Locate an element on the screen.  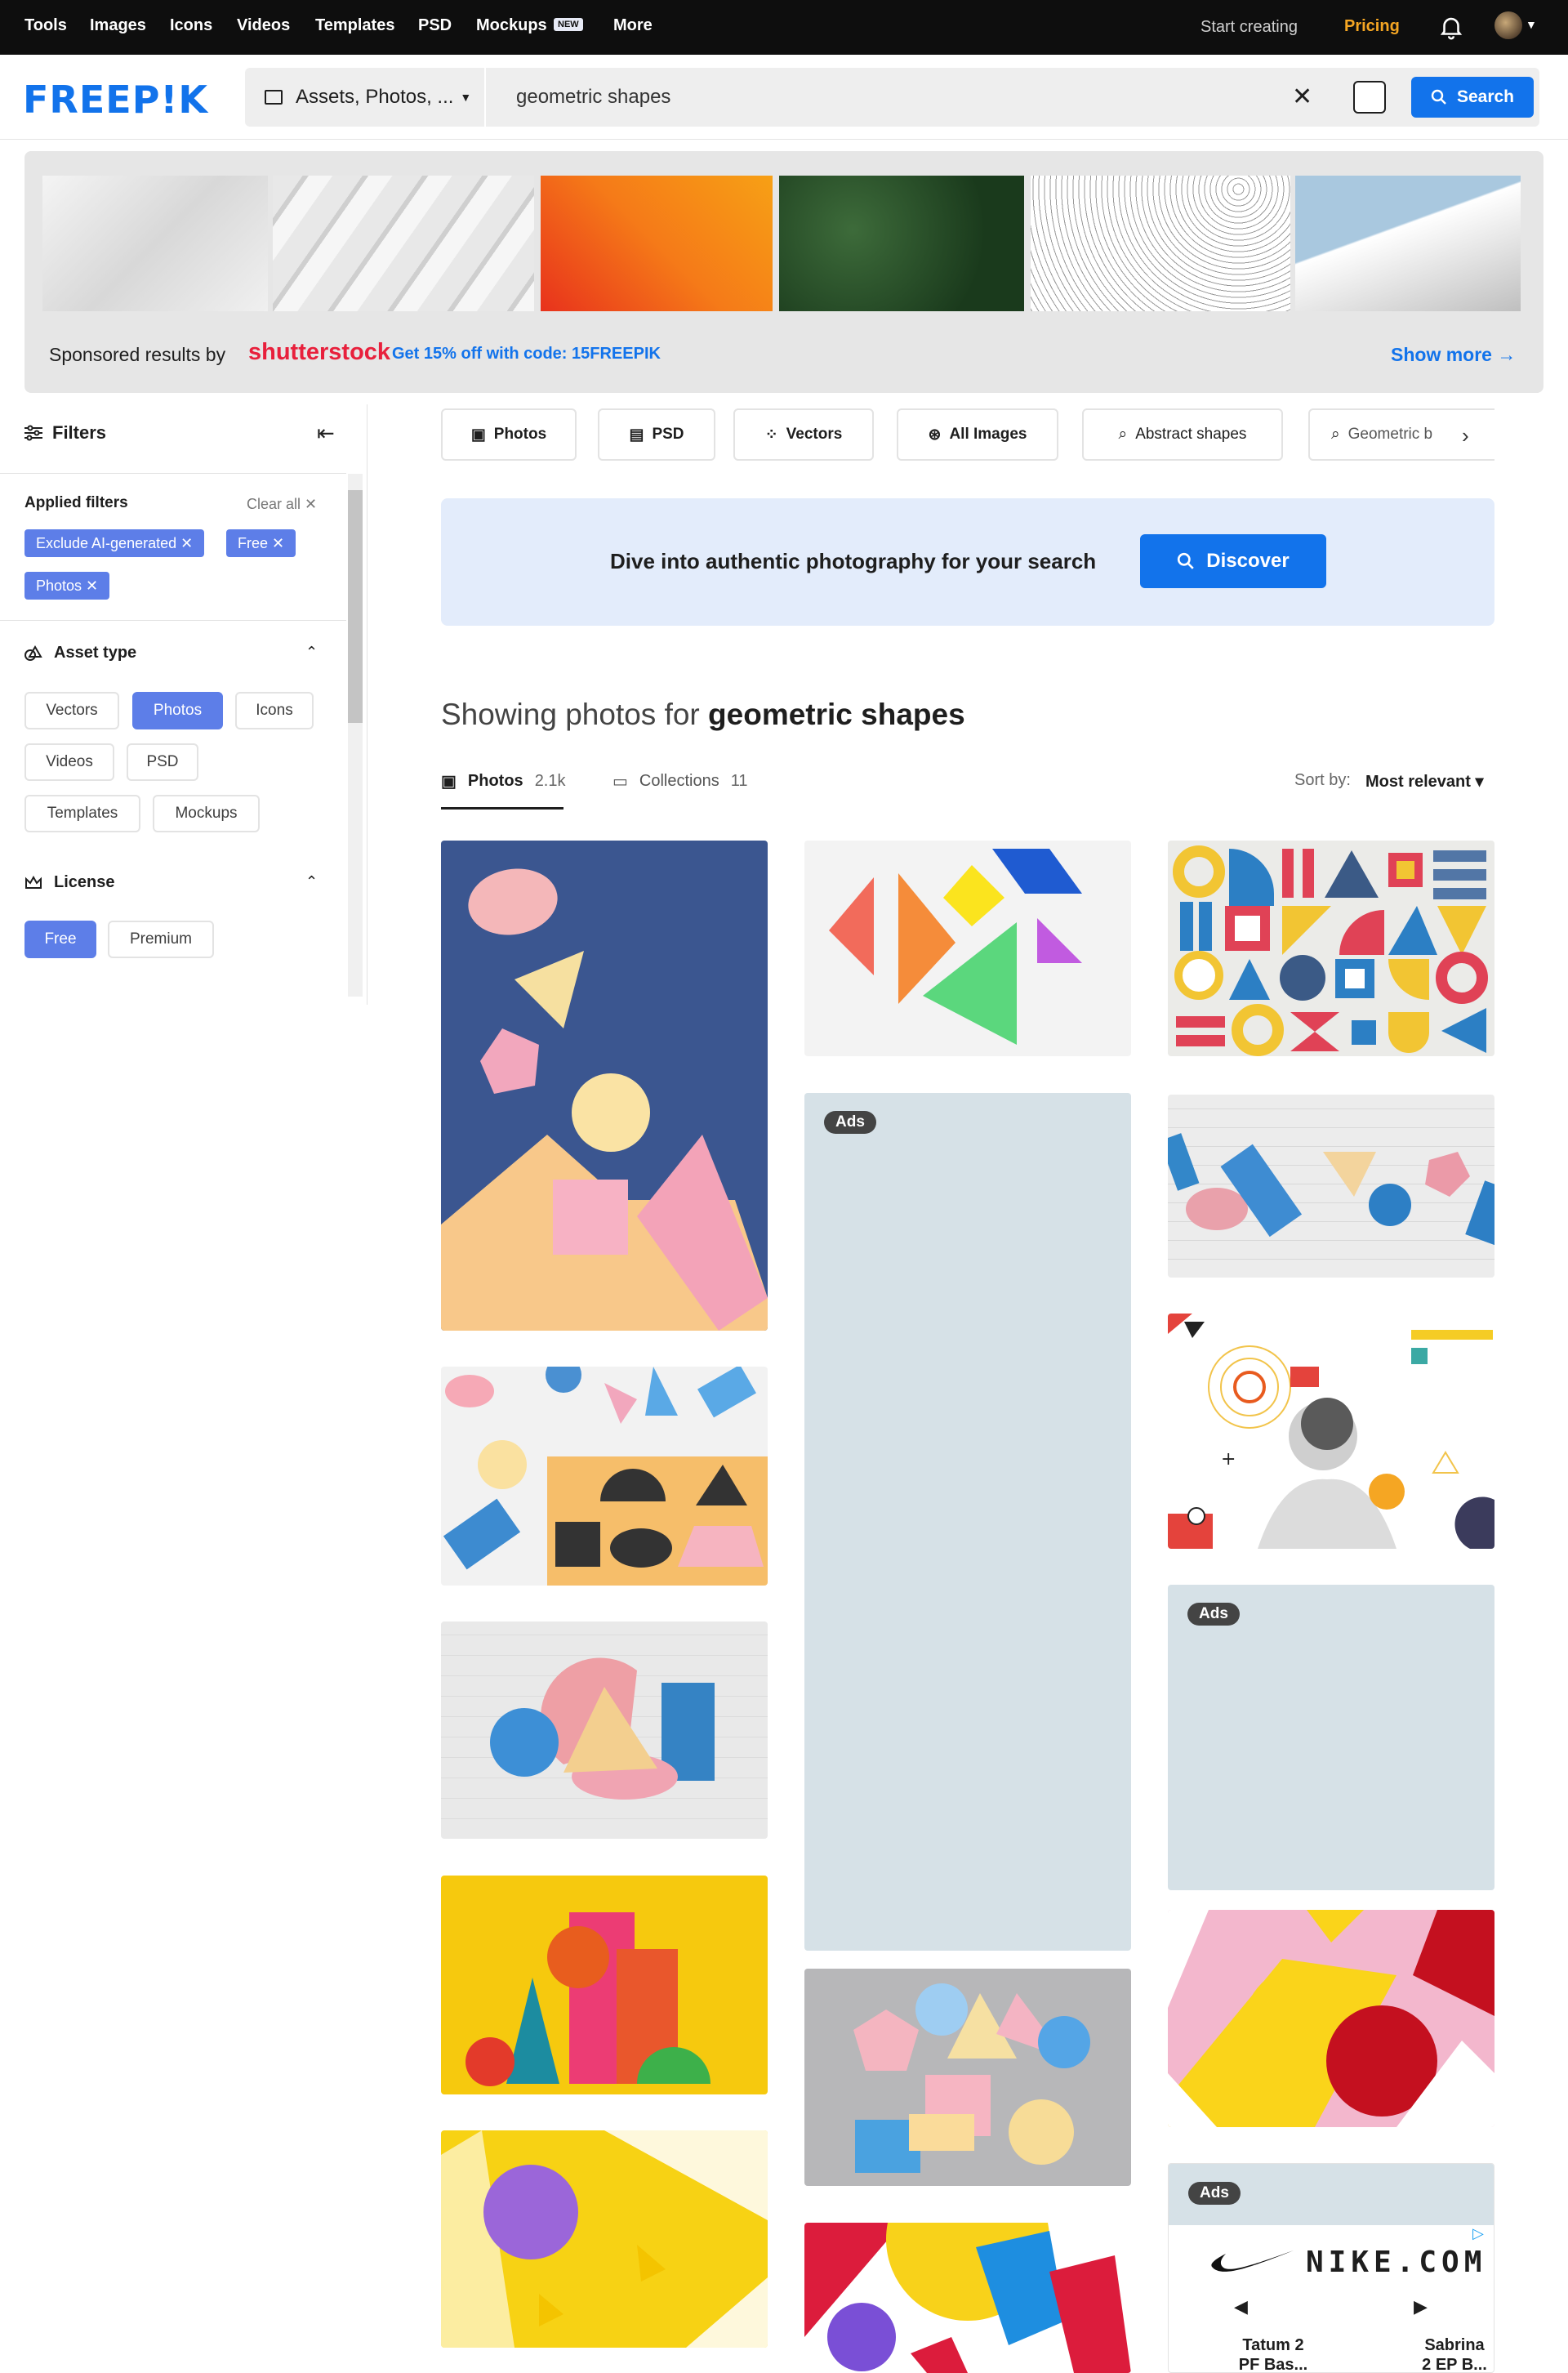
applied-chip-exclude-ai: Exclude AI-generated ✕ is located at coordinates (114, 543).